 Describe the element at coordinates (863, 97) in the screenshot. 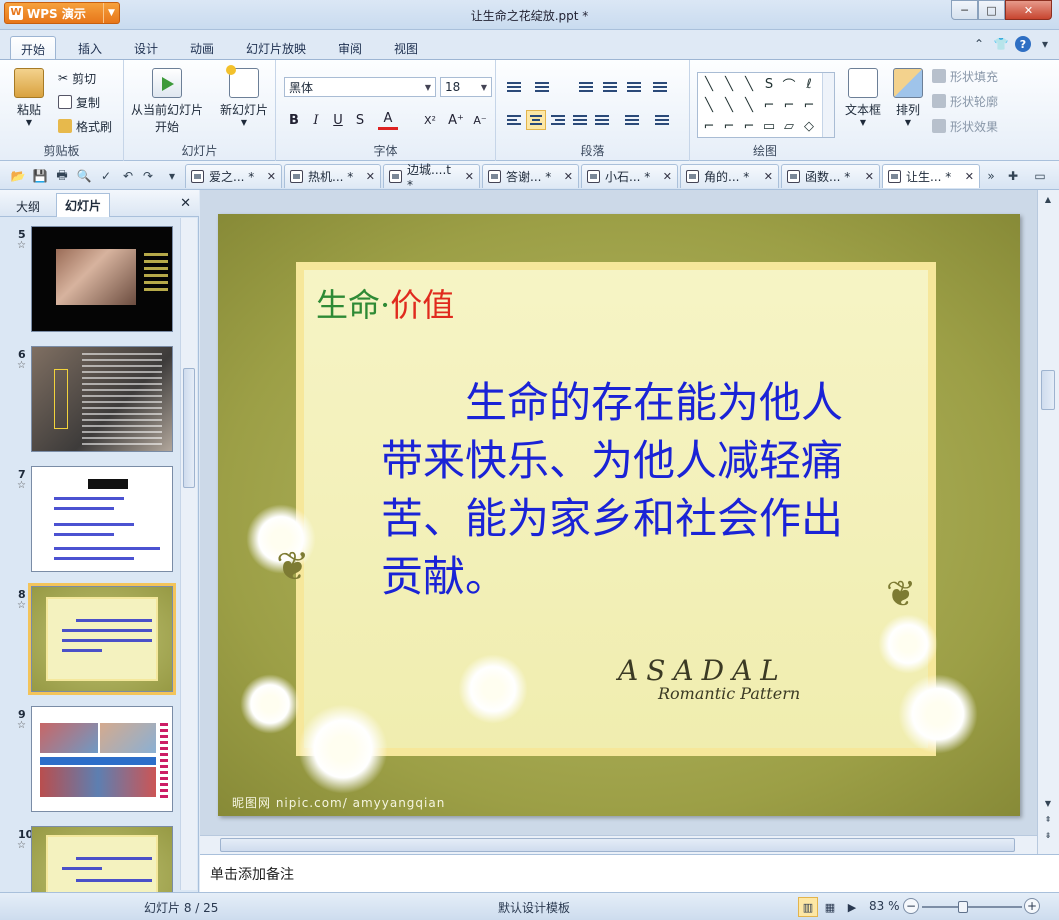

I see `textbox-button: 文本框 ▼` at that location.